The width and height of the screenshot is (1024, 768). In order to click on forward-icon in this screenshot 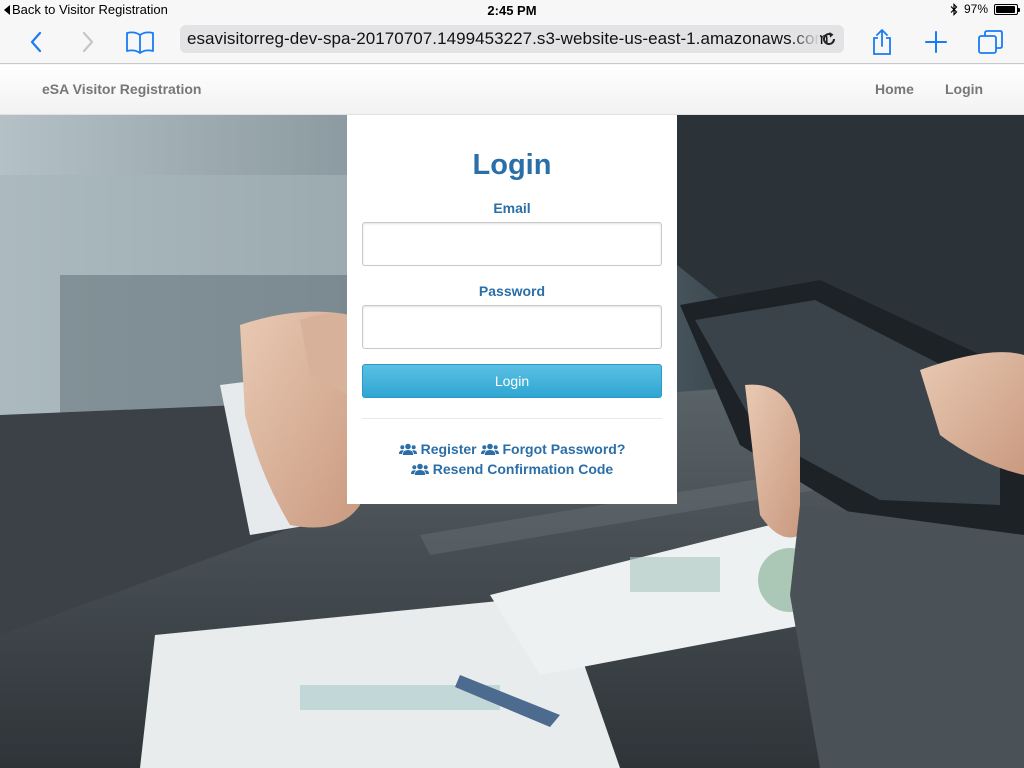, I will do `click(88, 42)`.